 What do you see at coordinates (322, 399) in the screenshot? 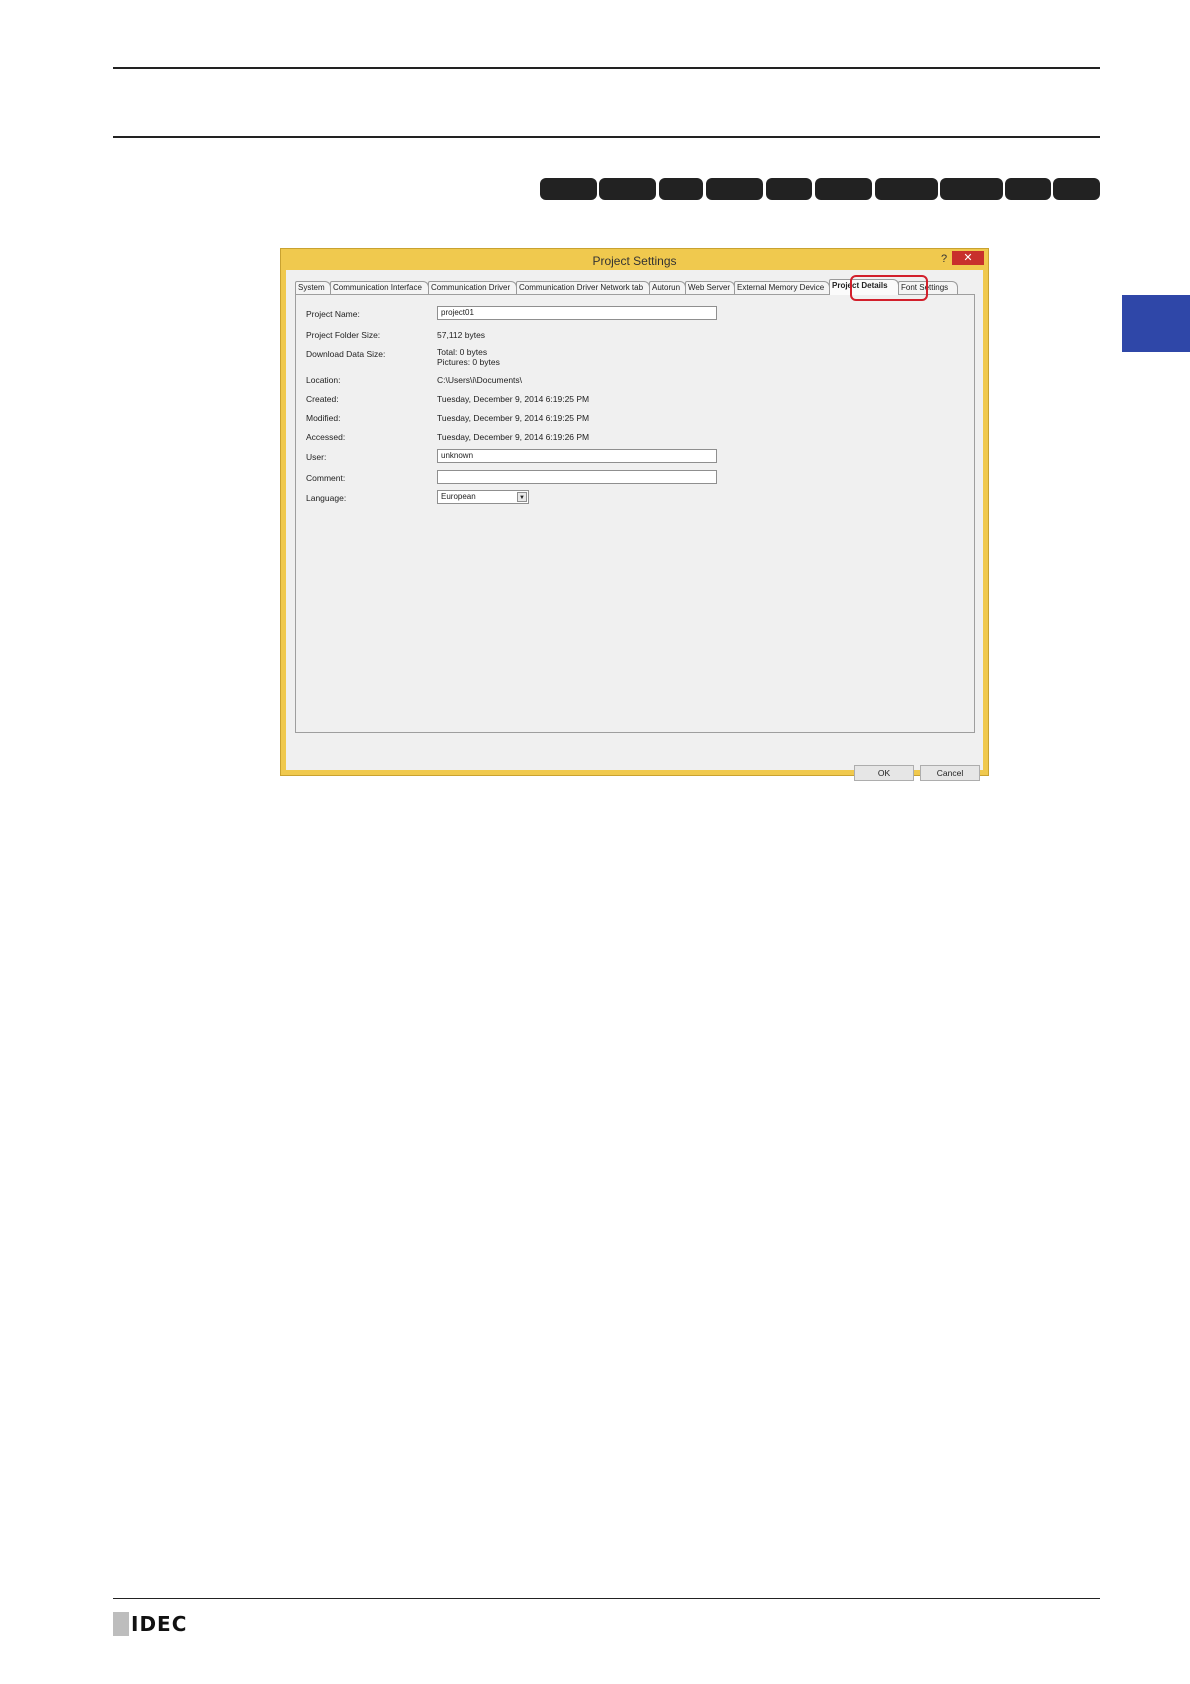
I see `created-label: Created:` at bounding box center [322, 399].